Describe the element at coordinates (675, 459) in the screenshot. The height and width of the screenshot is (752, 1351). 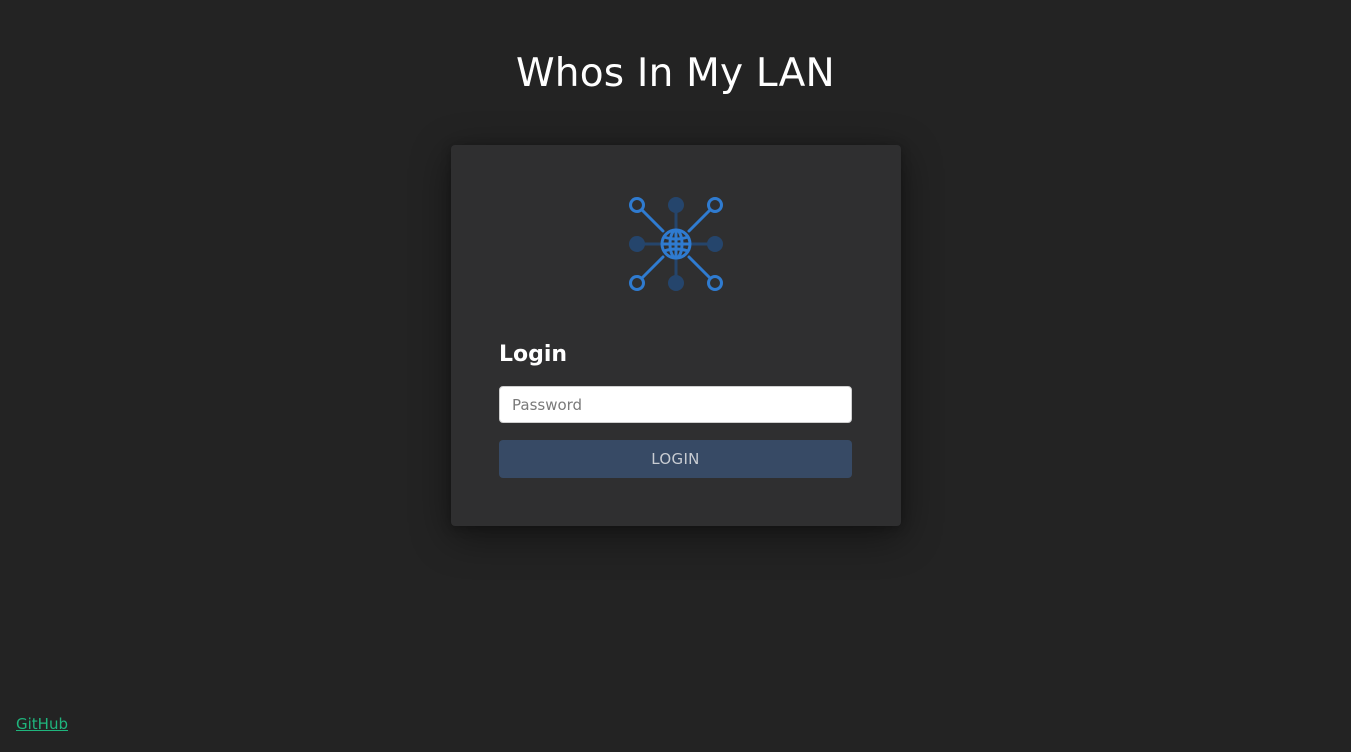
I see `login-button: LOGIN` at that location.